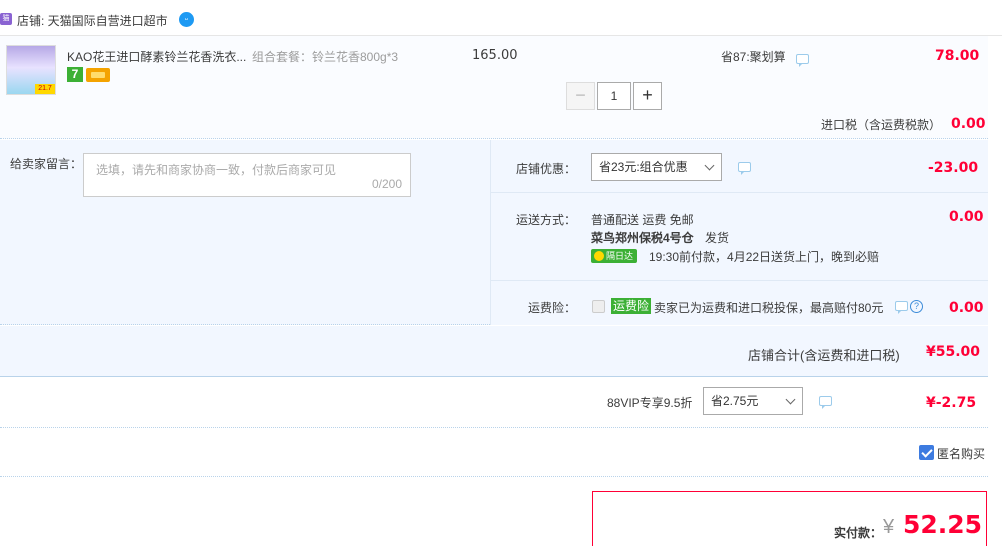 Image resolution: width=1002 pixels, height=546 pixels. I want to click on anonymous-purchase-checkbox, so click(926, 452).